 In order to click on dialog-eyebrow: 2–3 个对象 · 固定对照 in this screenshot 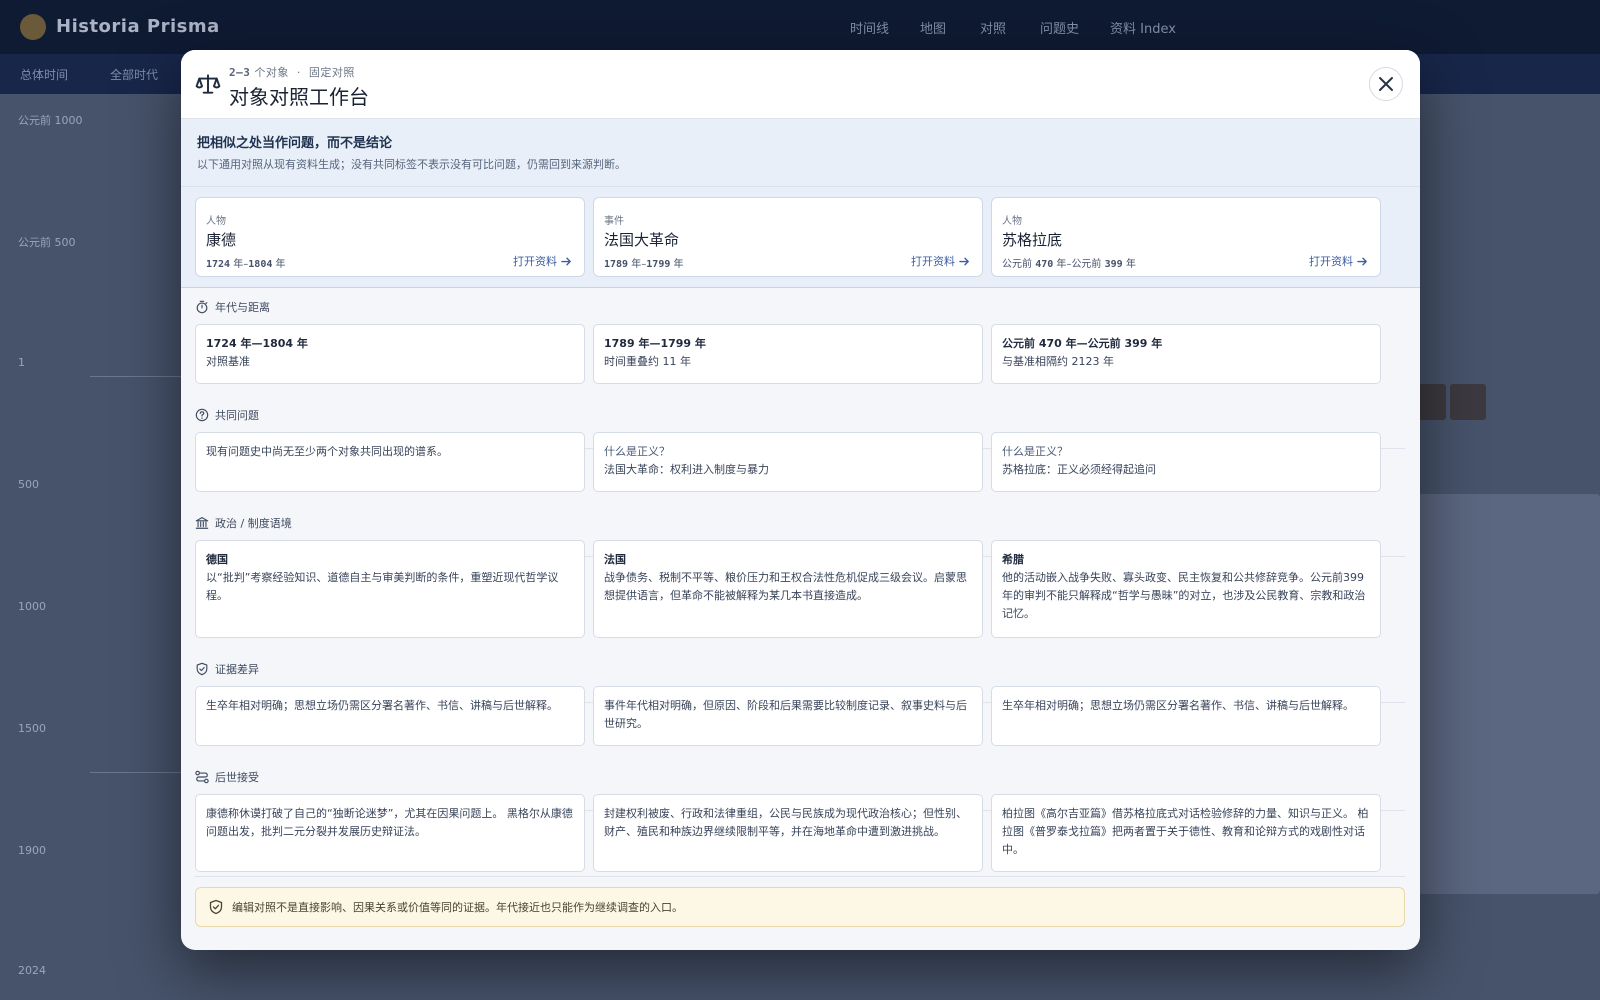, I will do `click(292, 72)`.